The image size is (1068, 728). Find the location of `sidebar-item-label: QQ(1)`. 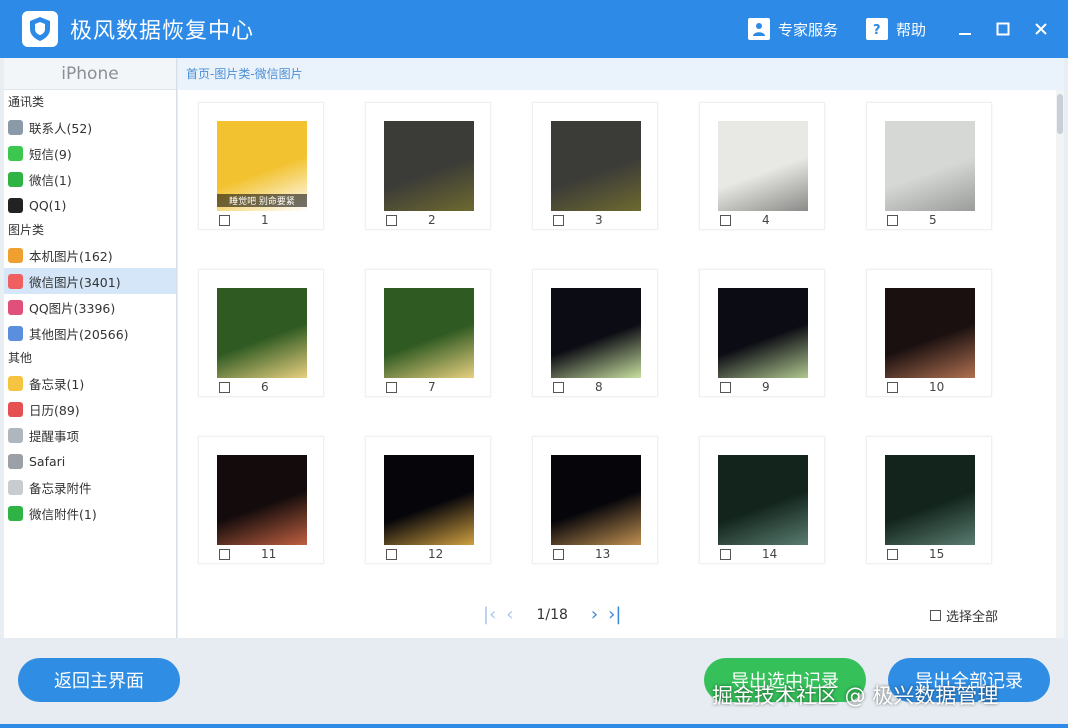

sidebar-item-label: QQ(1) is located at coordinates (48, 205).